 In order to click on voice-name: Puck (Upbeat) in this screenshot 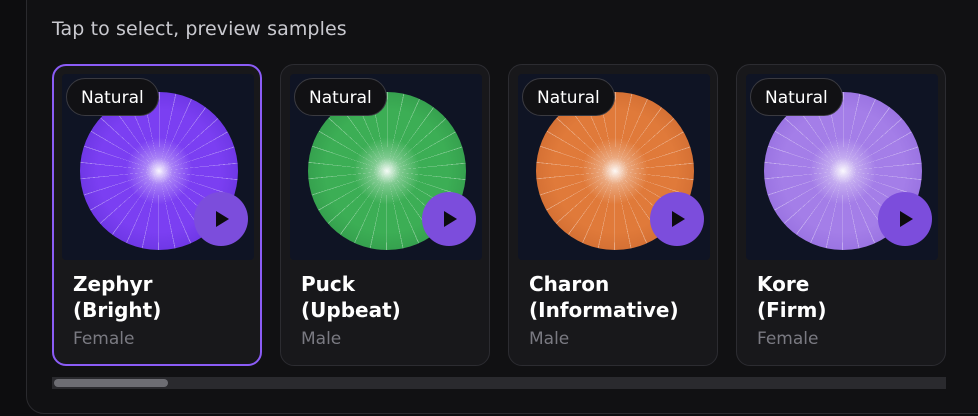, I will do `click(351, 297)`.